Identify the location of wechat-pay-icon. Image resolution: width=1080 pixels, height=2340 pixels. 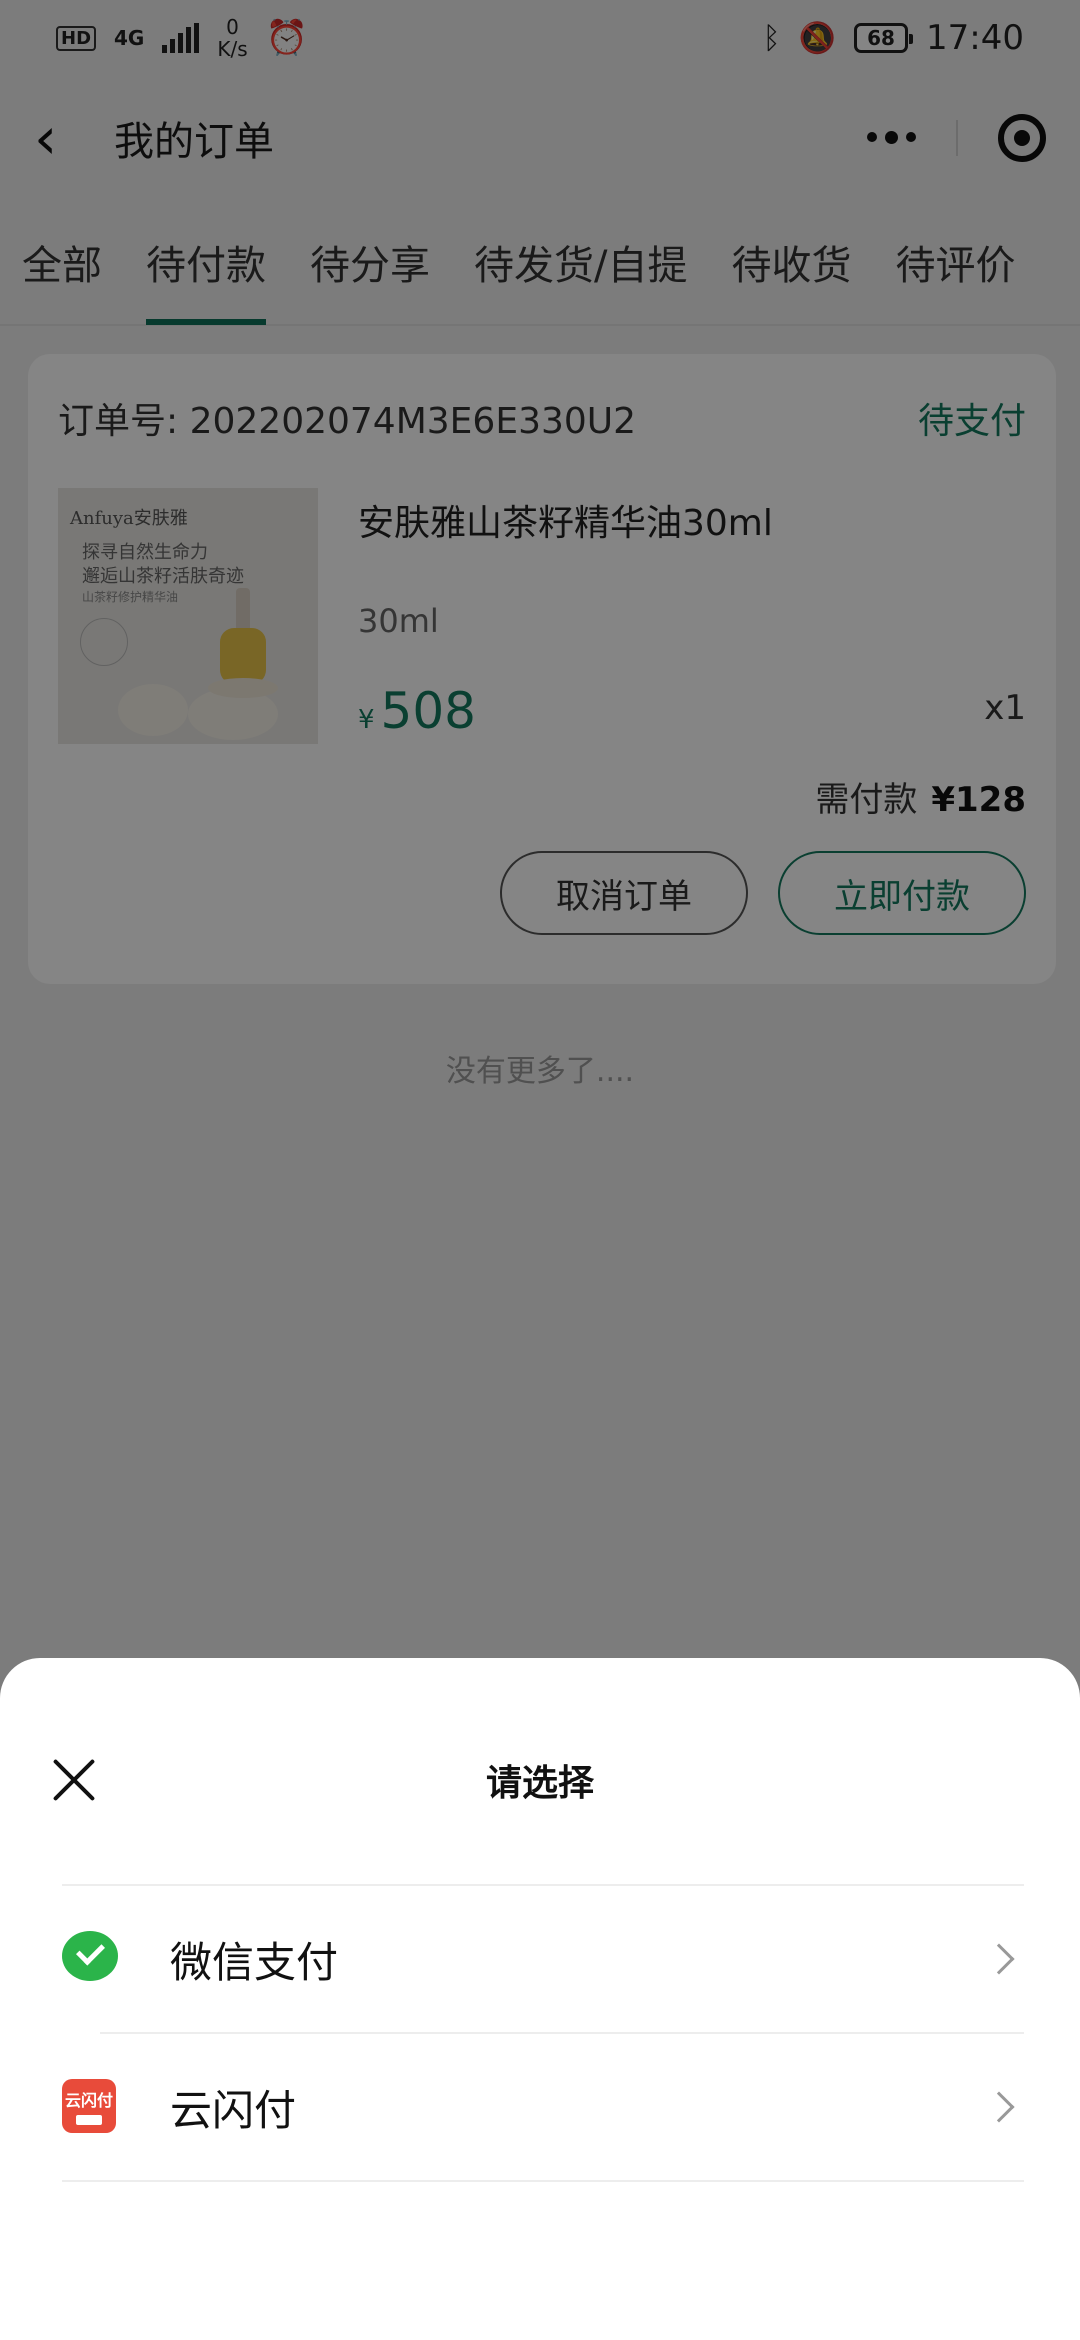
(90, 1959).